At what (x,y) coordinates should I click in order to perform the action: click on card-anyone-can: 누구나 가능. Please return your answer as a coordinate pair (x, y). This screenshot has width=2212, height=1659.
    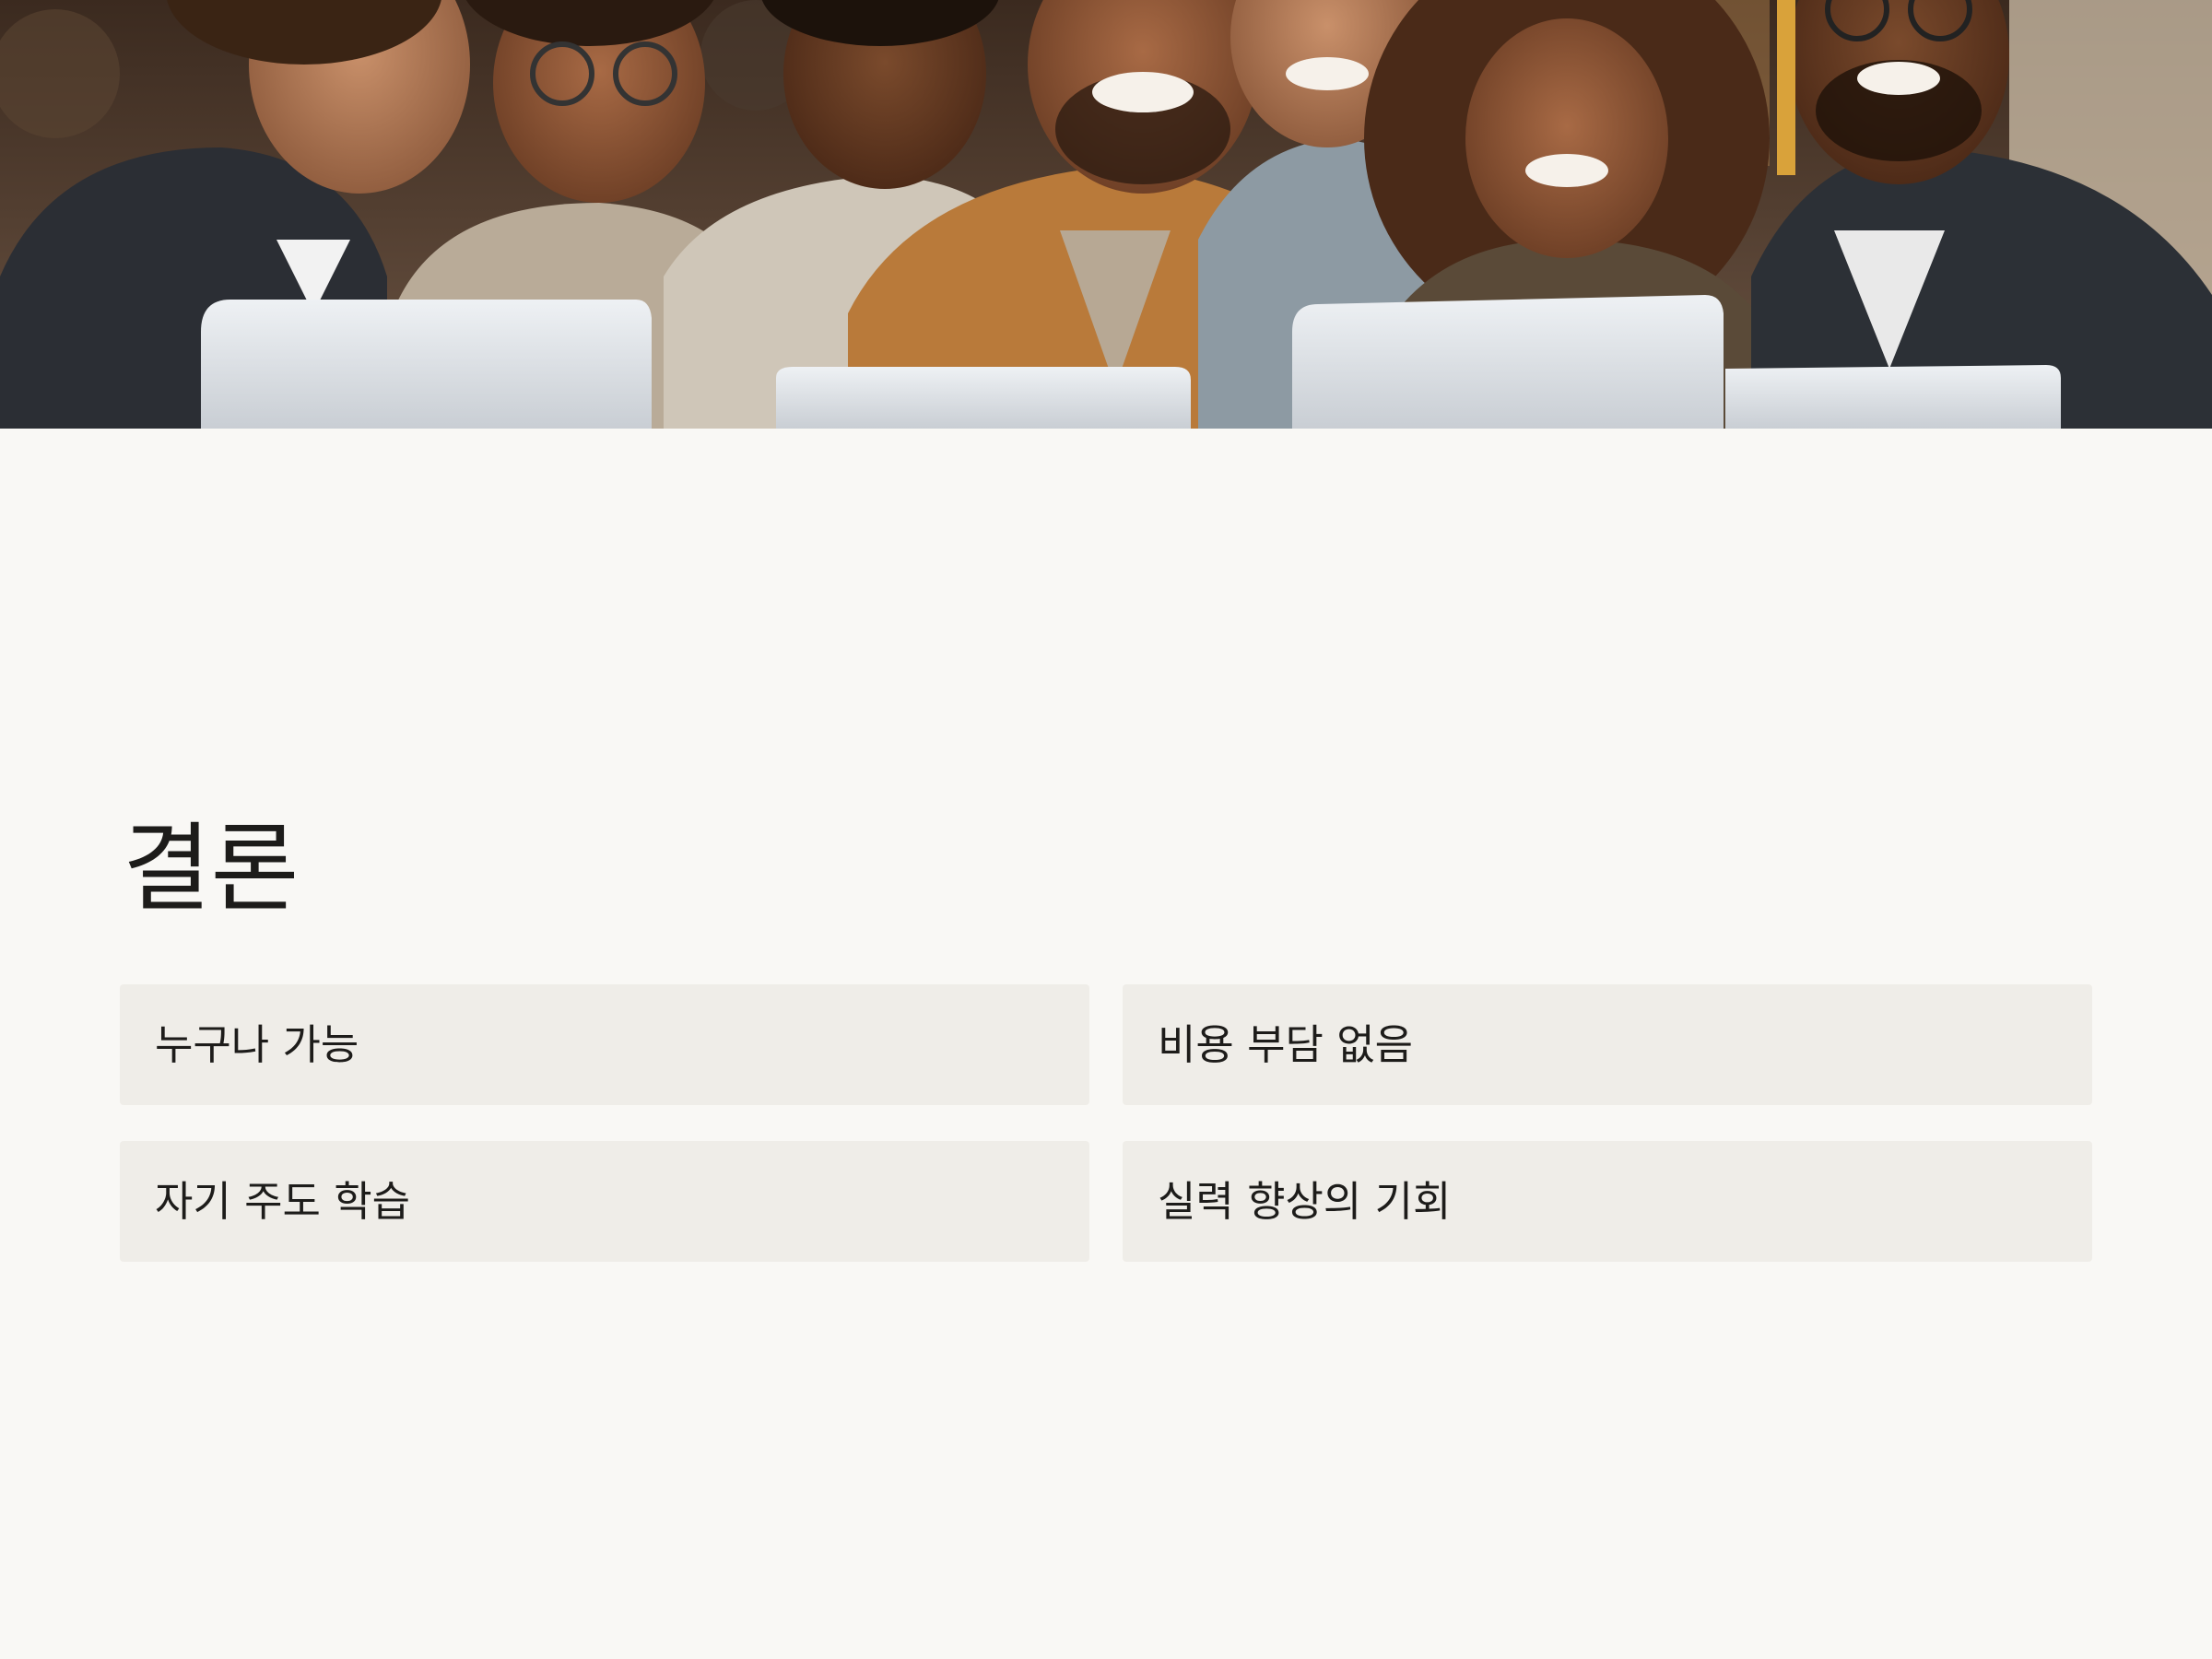
    Looking at the image, I should click on (604, 1044).